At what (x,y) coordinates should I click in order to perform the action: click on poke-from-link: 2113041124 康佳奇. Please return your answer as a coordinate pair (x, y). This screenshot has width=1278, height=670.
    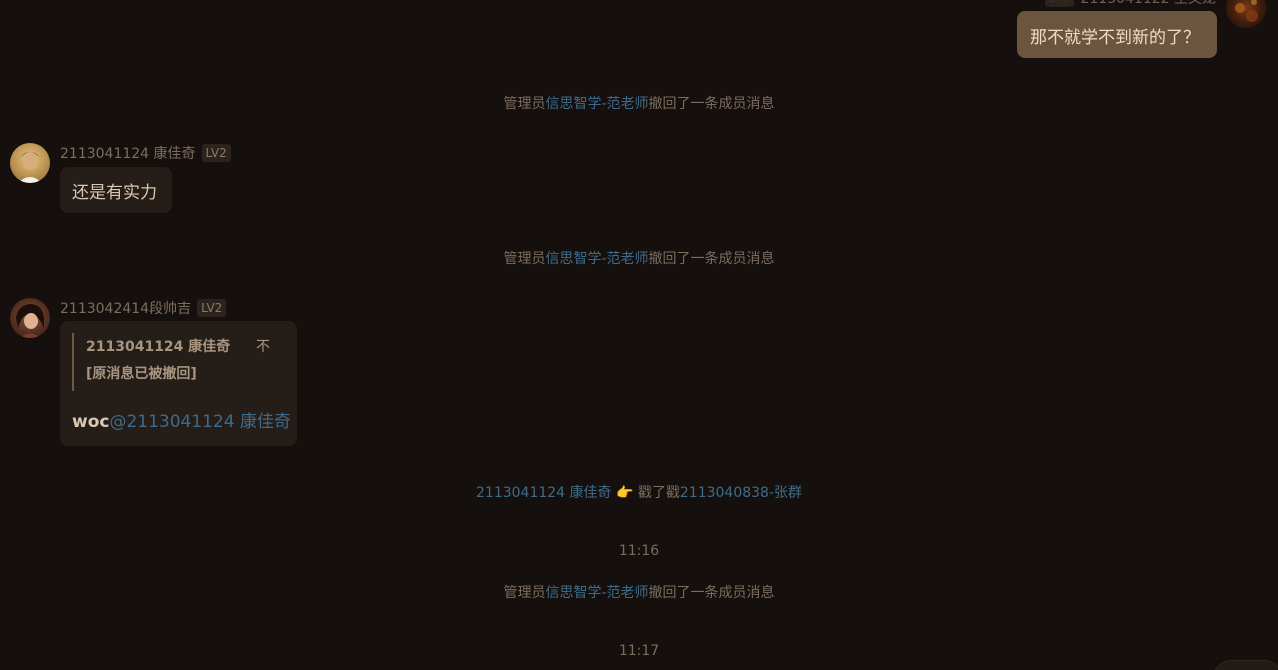
    Looking at the image, I should click on (544, 493).